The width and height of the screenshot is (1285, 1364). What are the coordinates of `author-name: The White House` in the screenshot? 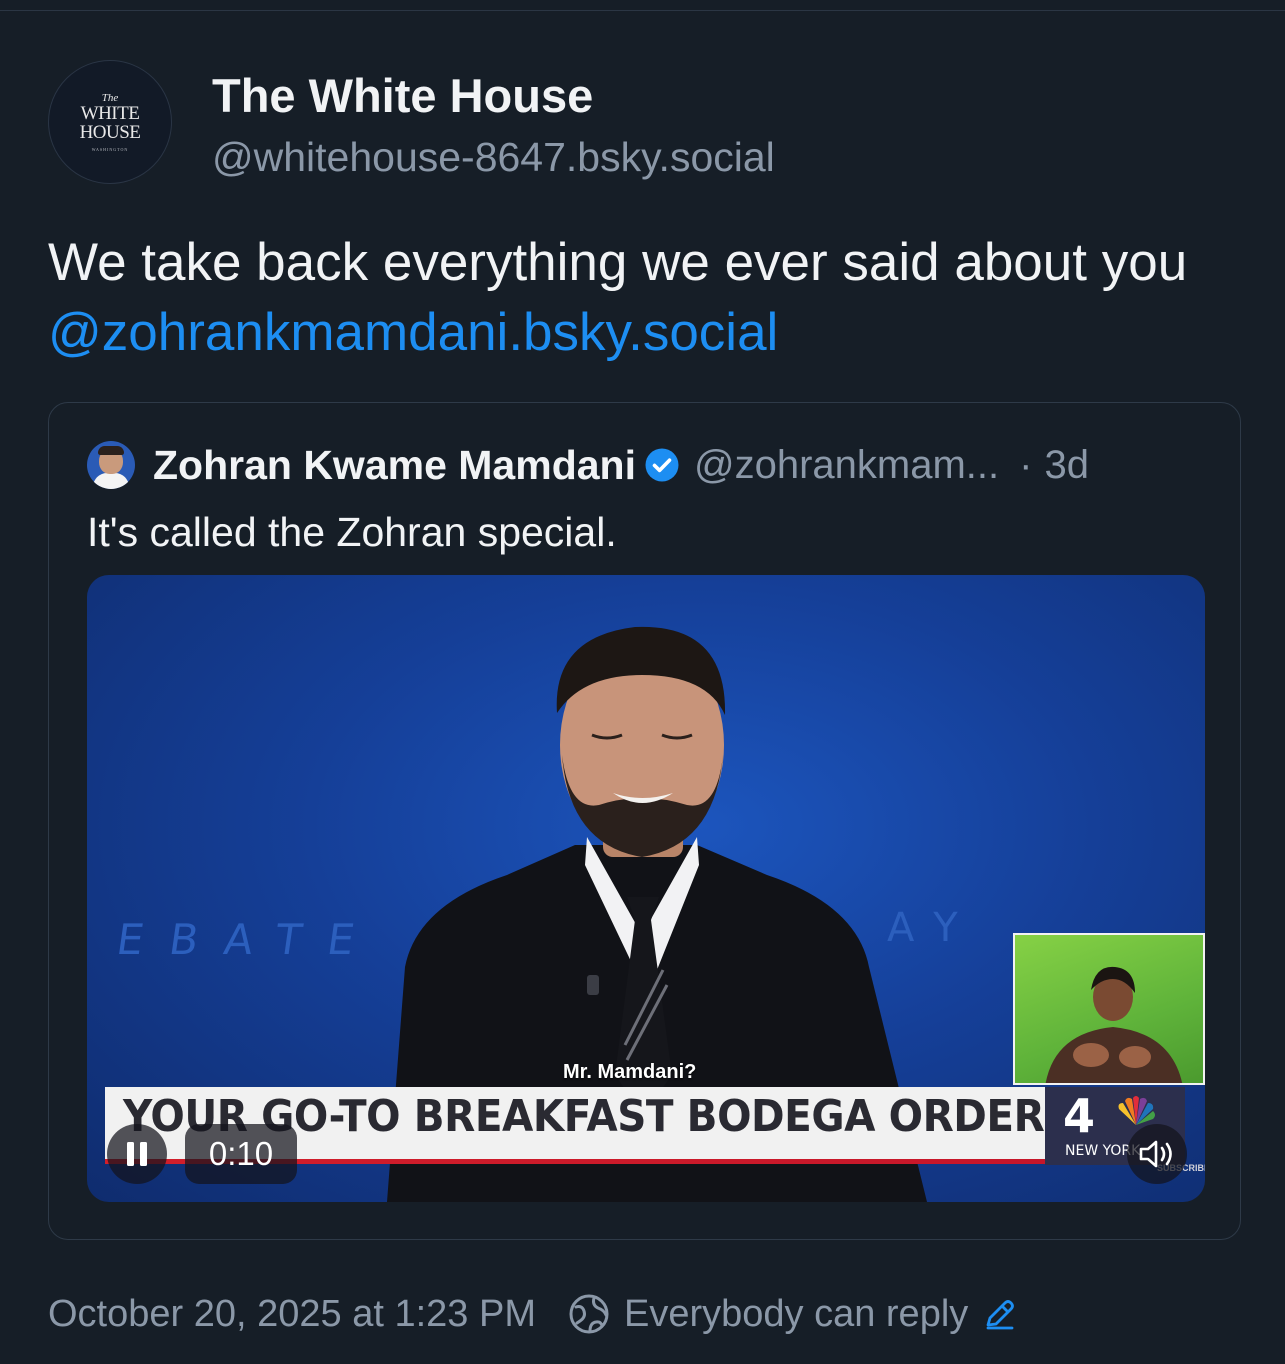 It's located at (402, 95).